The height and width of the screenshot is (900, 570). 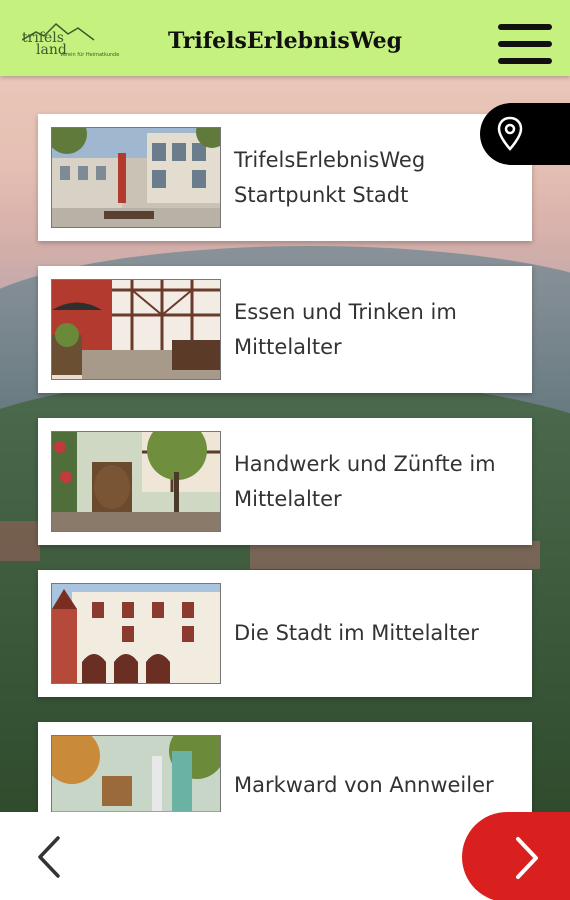 I want to click on list-item-stadt: Die Stadt im Mittelalter, so click(x=285, y=633).